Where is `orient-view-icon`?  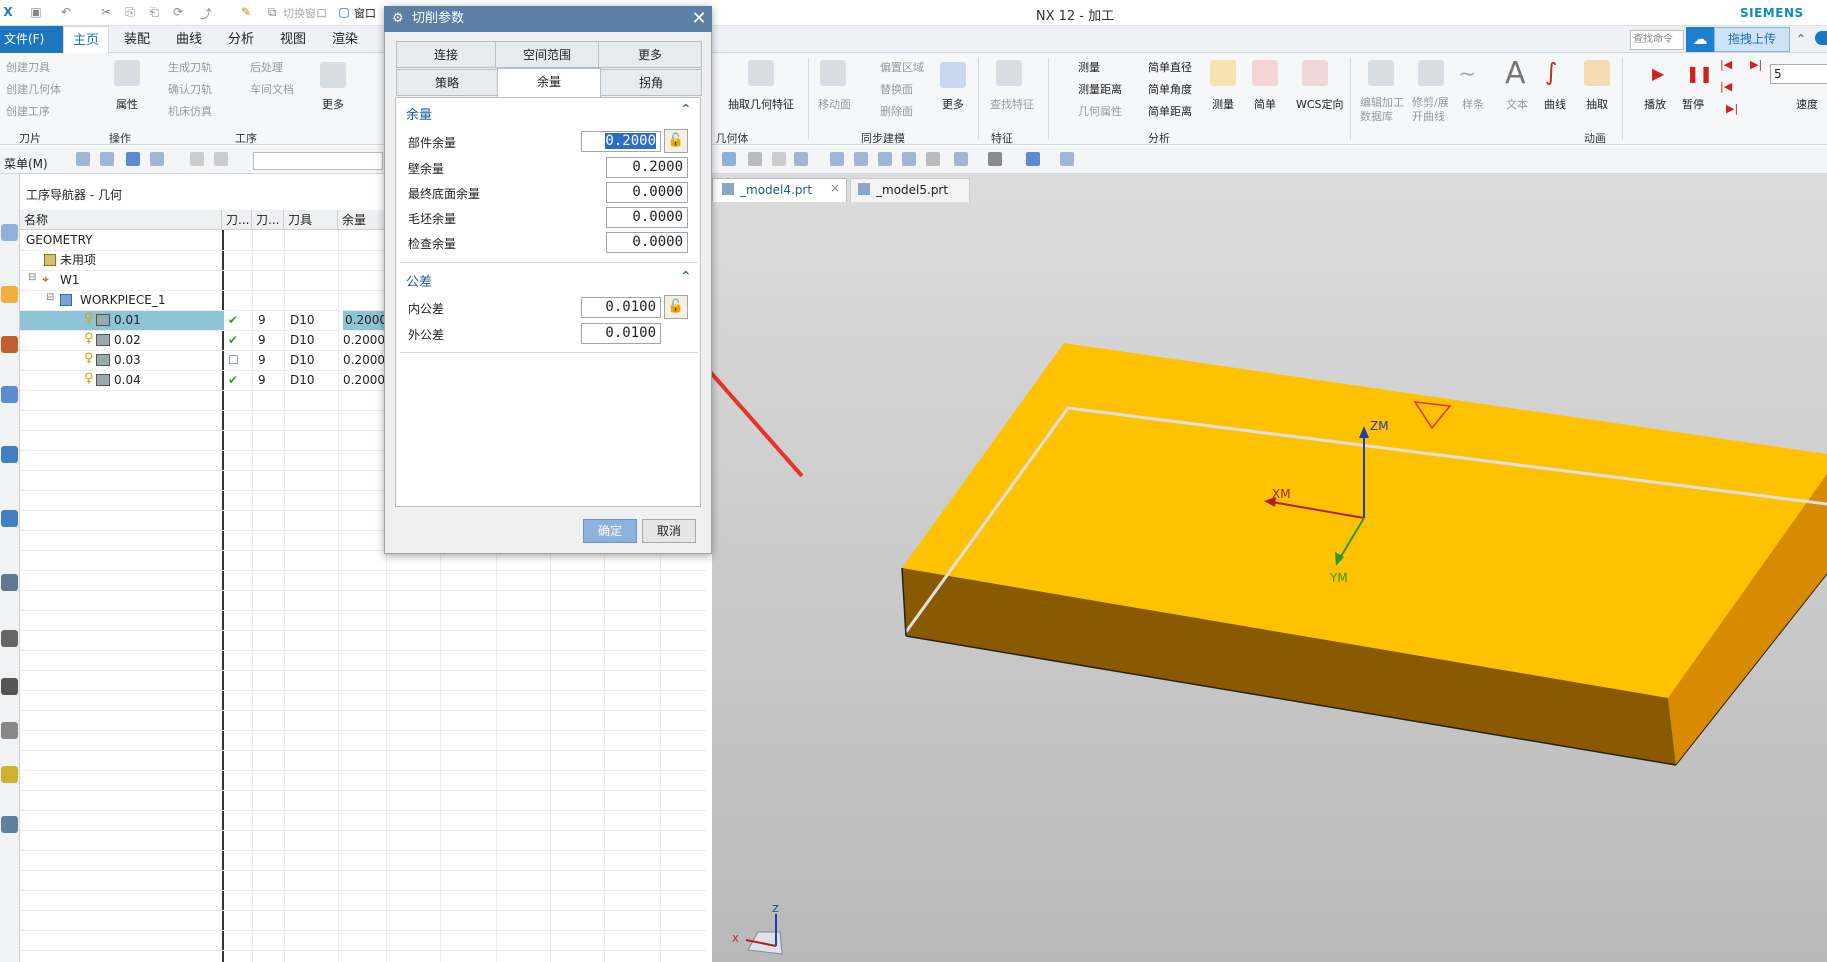
orient-view-icon is located at coordinates (961, 159).